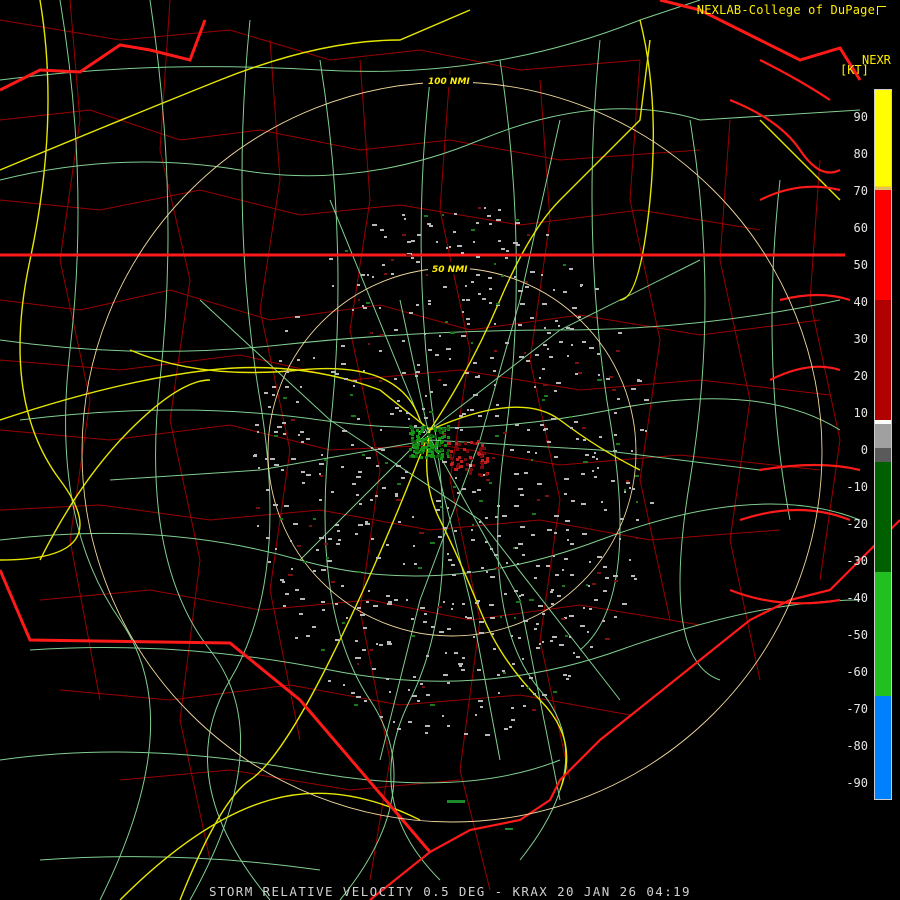 This screenshot has width=900, height=900. I want to click on colorbar-tick: -40, so click(857, 598).